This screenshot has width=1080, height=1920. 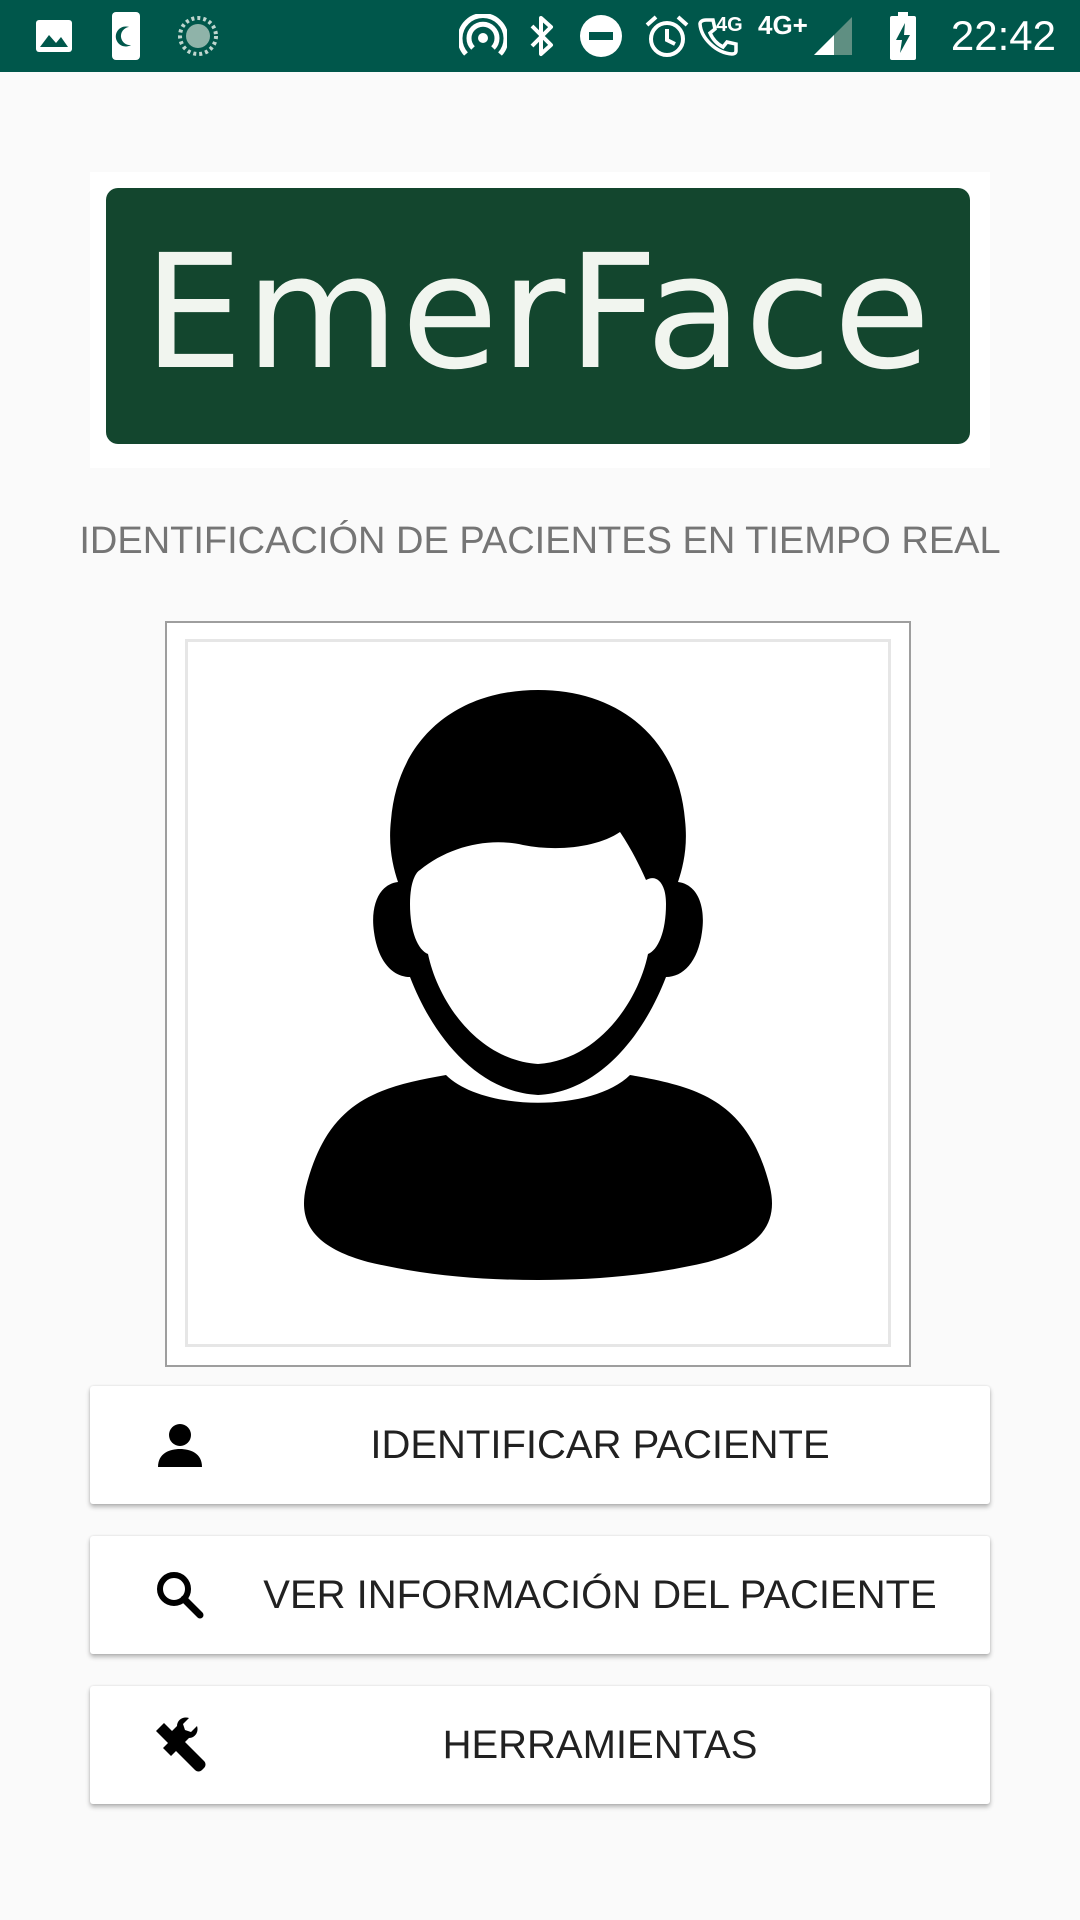 I want to click on bluetooth-icon, so click(x=542, y=36).